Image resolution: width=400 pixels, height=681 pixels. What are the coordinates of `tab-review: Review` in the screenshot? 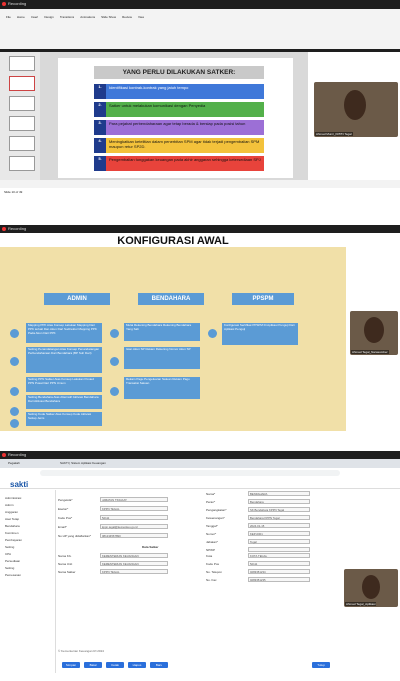 It's located at (127, 18).